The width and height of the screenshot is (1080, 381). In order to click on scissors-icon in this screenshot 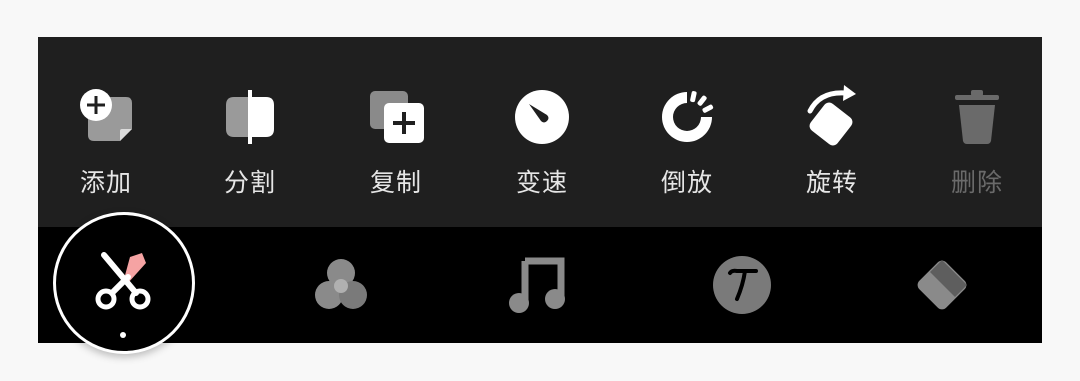, I will do `click(124, 283)`.